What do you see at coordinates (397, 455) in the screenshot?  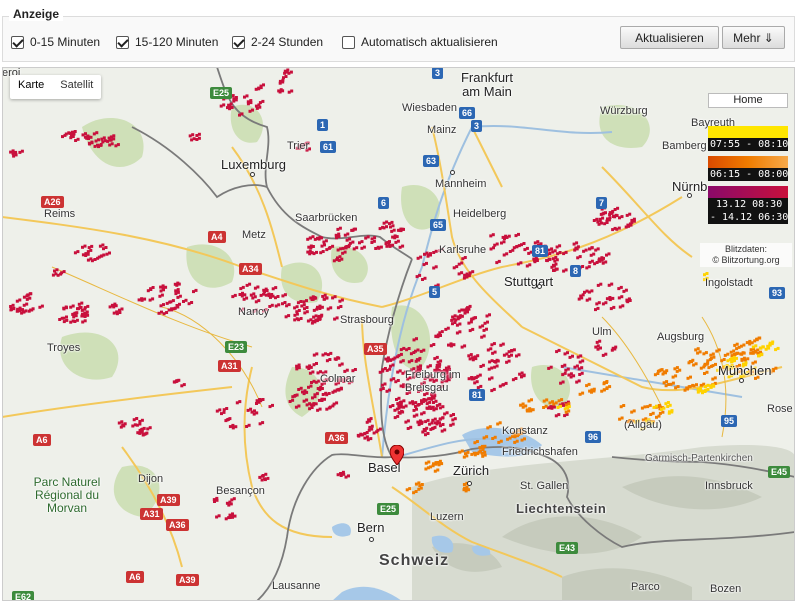 I see `location-pin-icon` at bounding box center [397, 455].